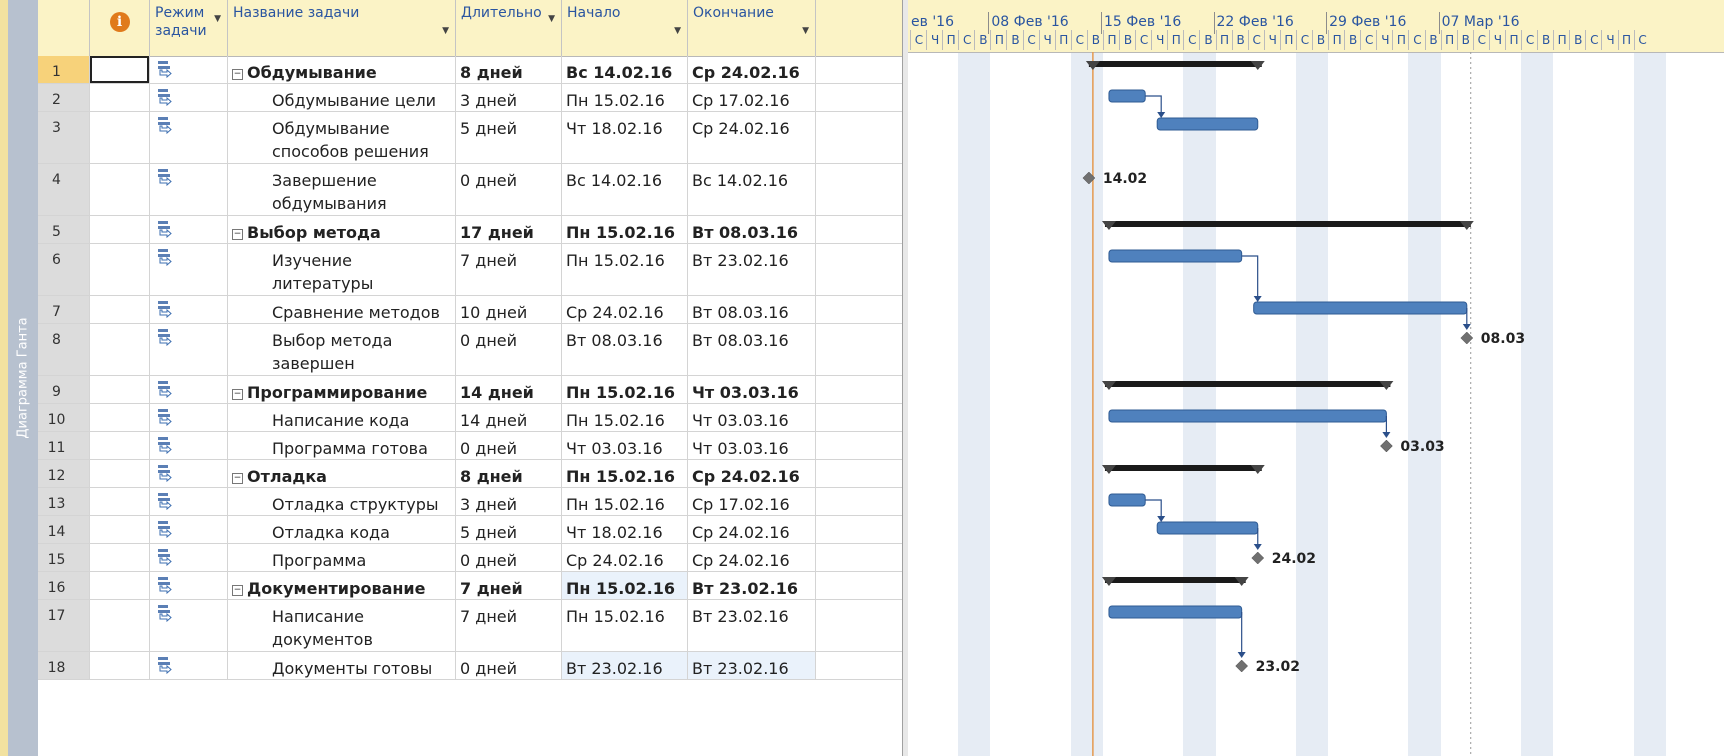 This screenshot has height=756, width=1724. I want to click on start-cell: Вт 23.02.16, so click(625, 665).